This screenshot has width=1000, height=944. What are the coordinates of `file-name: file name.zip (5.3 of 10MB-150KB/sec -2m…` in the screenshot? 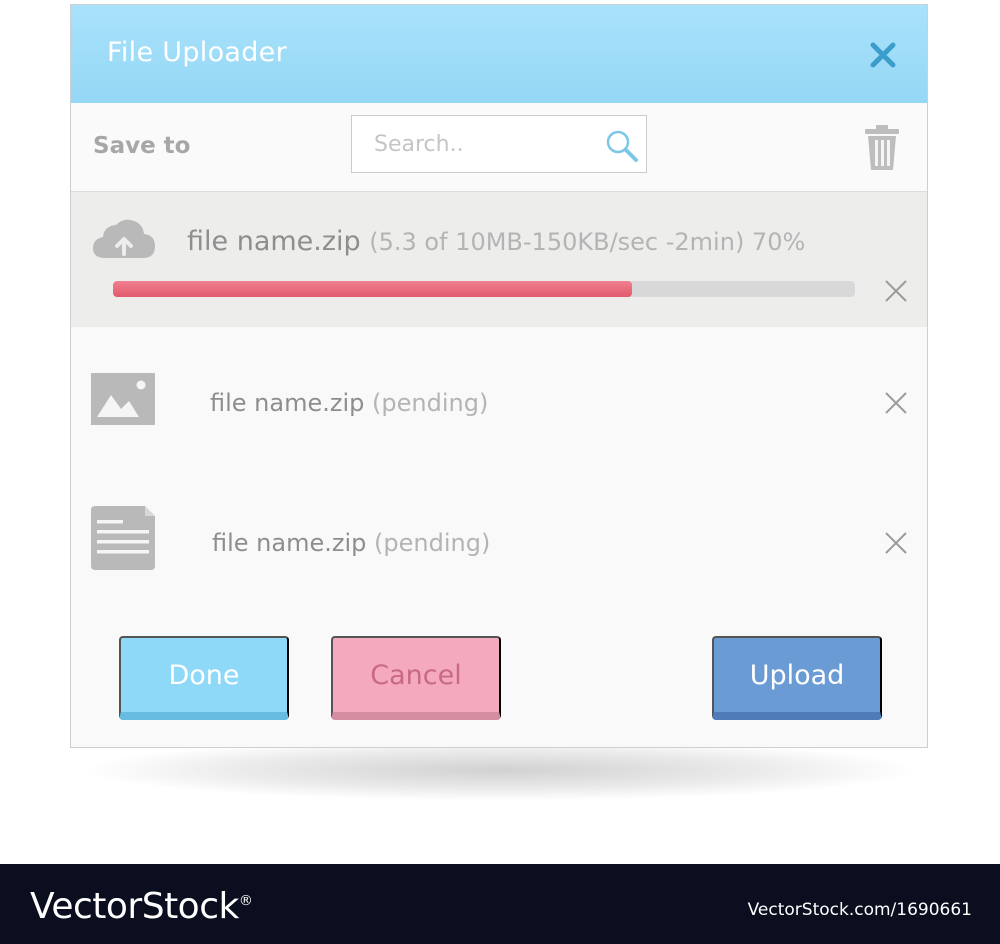 It's located at (496, 241).